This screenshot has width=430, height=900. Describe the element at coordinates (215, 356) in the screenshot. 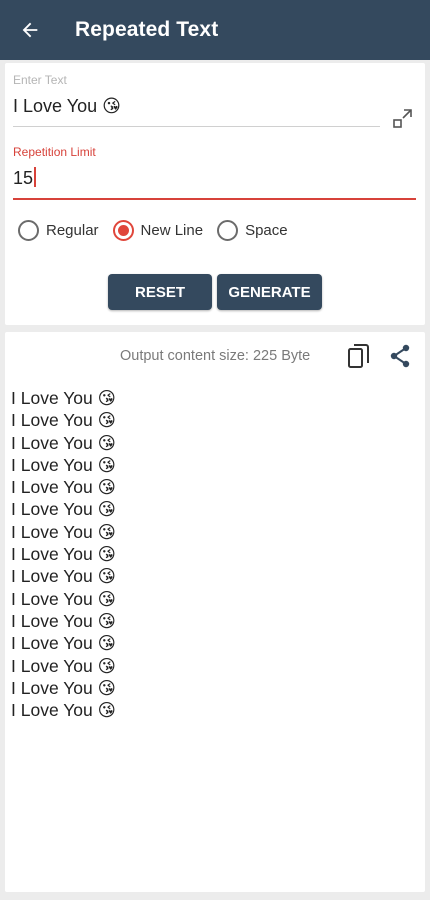

I see `output-size-text: Output content size: 225 Byte` at that location.